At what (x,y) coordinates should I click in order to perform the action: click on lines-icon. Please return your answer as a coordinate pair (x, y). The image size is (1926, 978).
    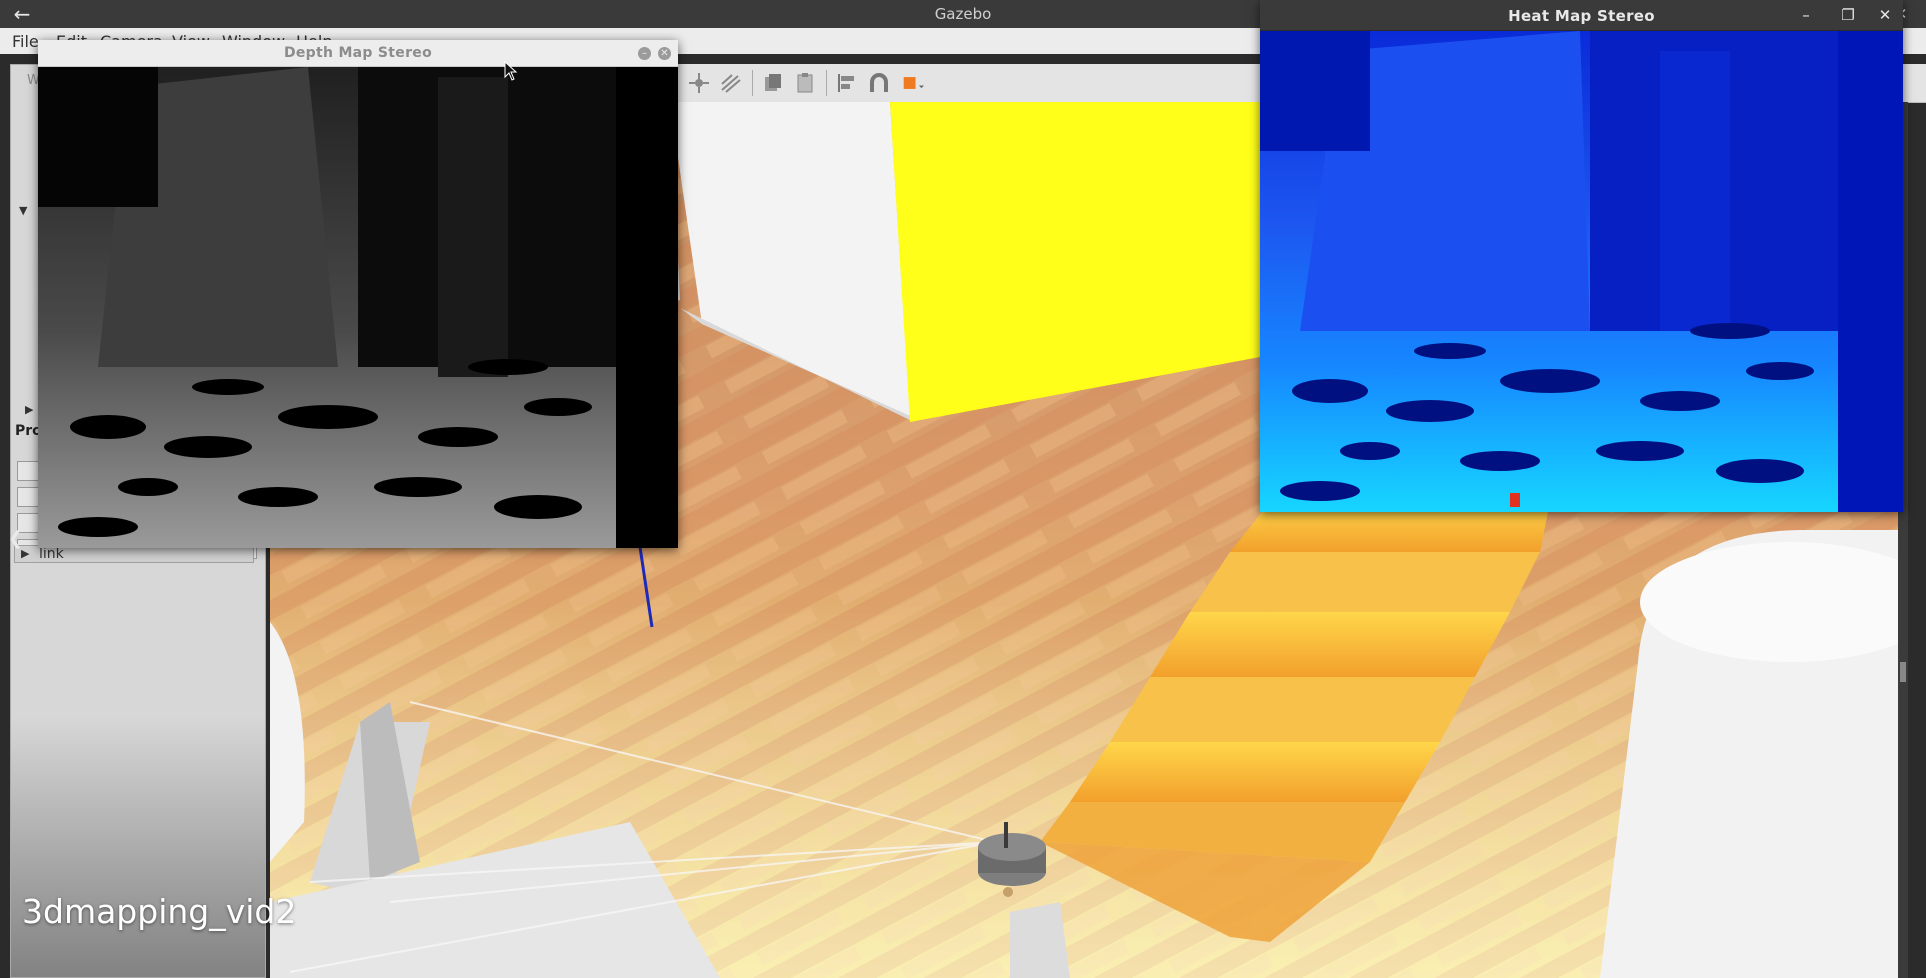
    Looking at the image, I should click on (731, 83).